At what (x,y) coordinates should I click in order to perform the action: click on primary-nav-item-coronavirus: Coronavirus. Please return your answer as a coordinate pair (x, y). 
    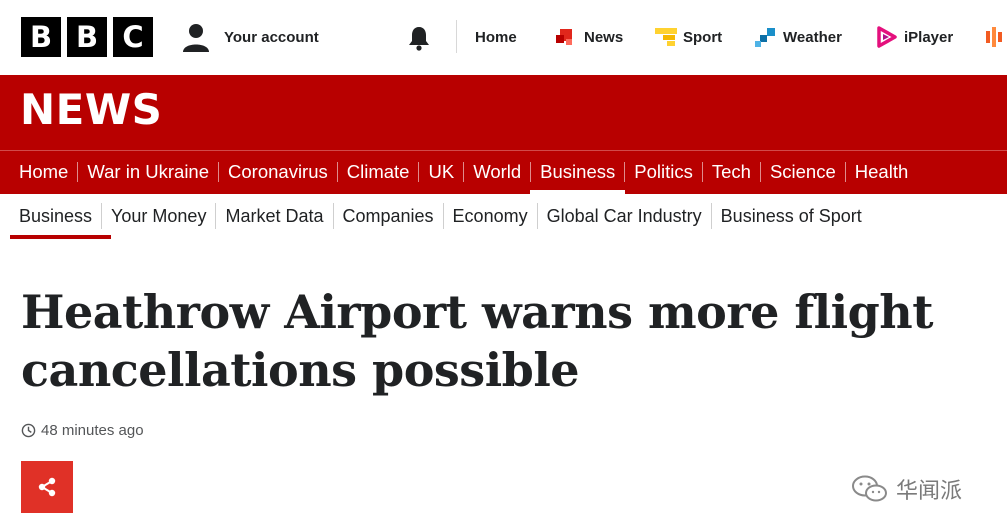
    Looking at the image, I should click on (277, 172).